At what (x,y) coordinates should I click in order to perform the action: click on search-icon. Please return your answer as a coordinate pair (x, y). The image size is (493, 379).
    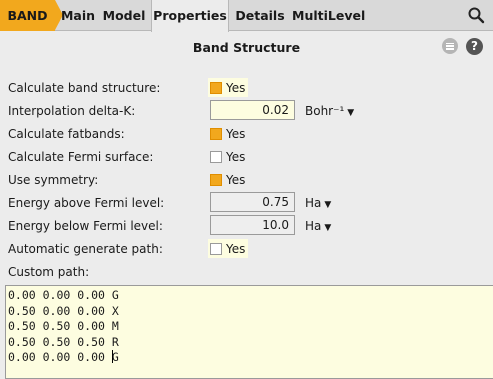
    Looking at the image, I should click on (476, 15).